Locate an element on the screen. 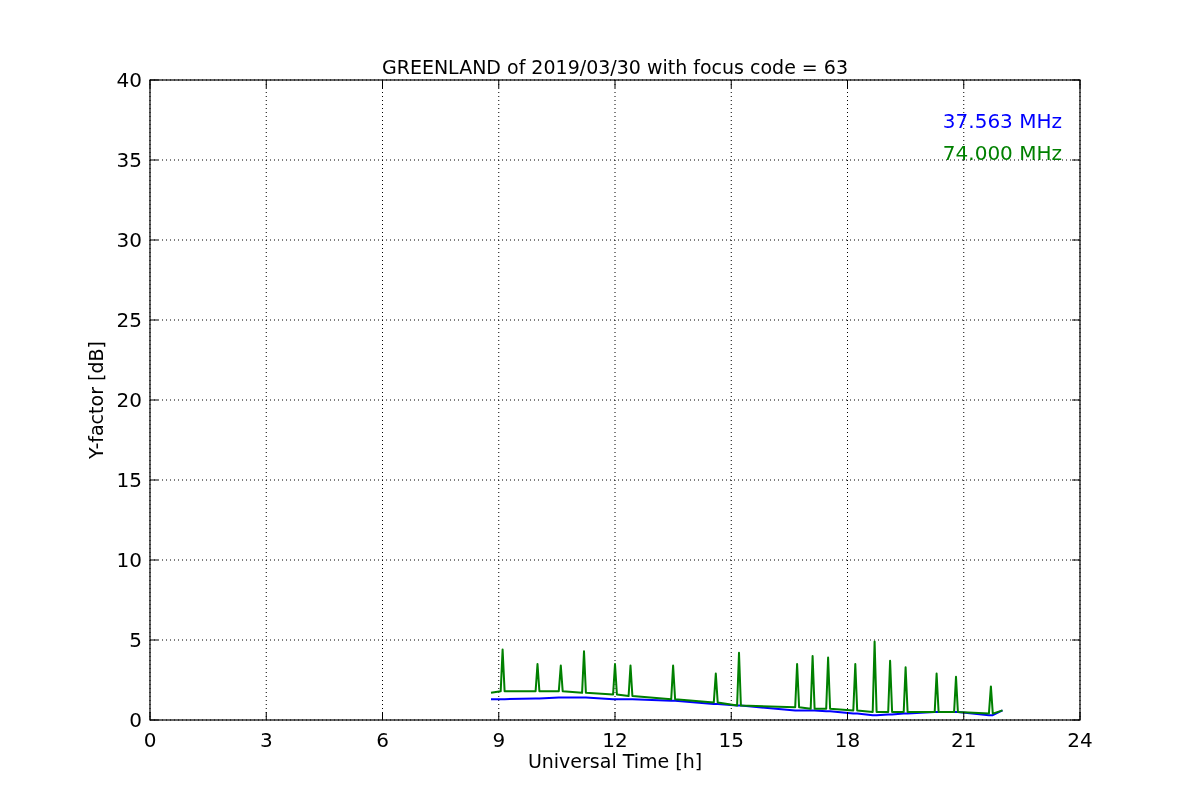 The image size is (1200, 800). tick-label: 25 is located at coordinates (129, 320).